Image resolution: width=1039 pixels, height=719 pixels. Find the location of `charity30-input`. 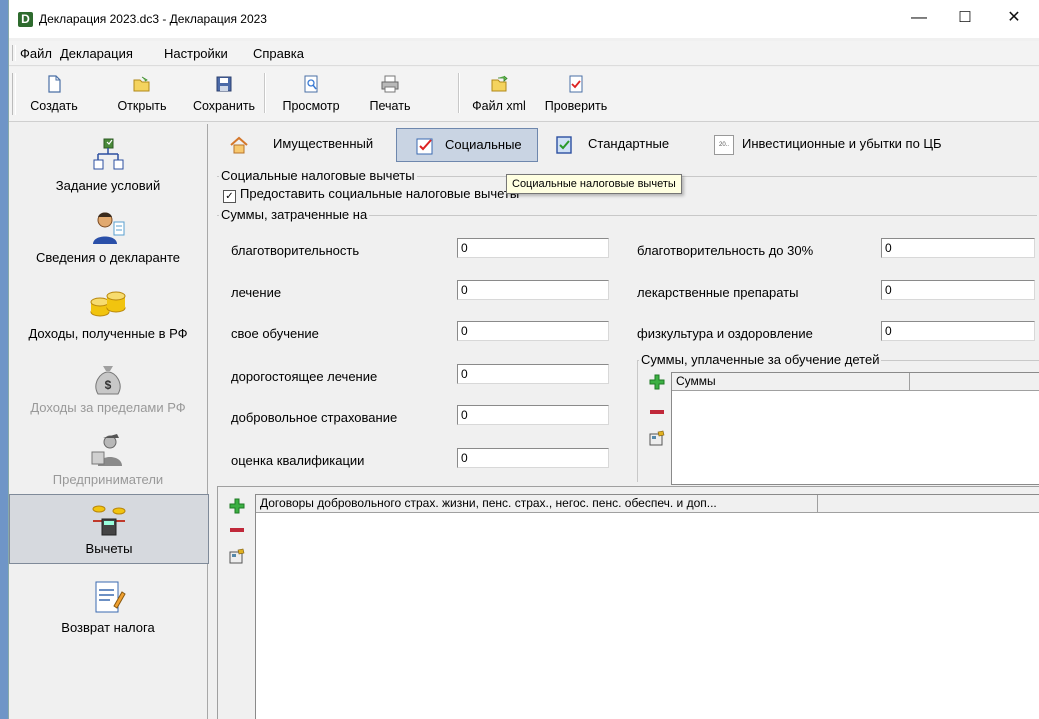

charity30-input is located at coordinates (958, 248).